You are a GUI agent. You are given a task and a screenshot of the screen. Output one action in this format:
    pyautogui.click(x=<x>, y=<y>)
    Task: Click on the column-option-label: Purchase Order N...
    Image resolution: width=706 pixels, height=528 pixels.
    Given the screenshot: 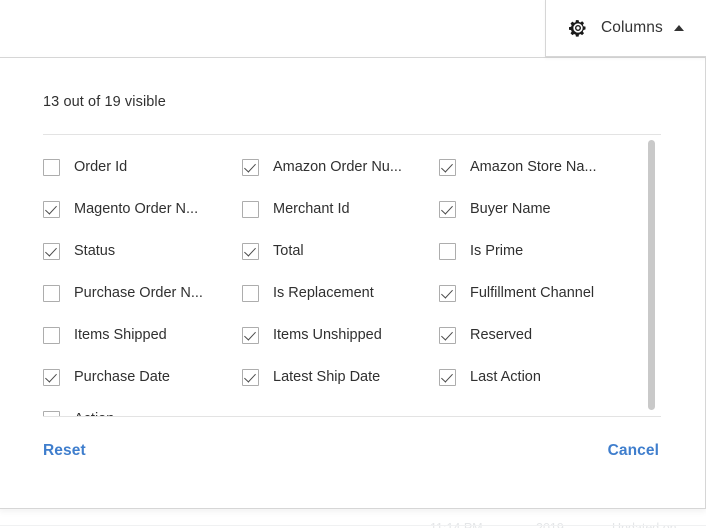 What is the action you would take?
    pyautogui.click(x=138, y=293)
    